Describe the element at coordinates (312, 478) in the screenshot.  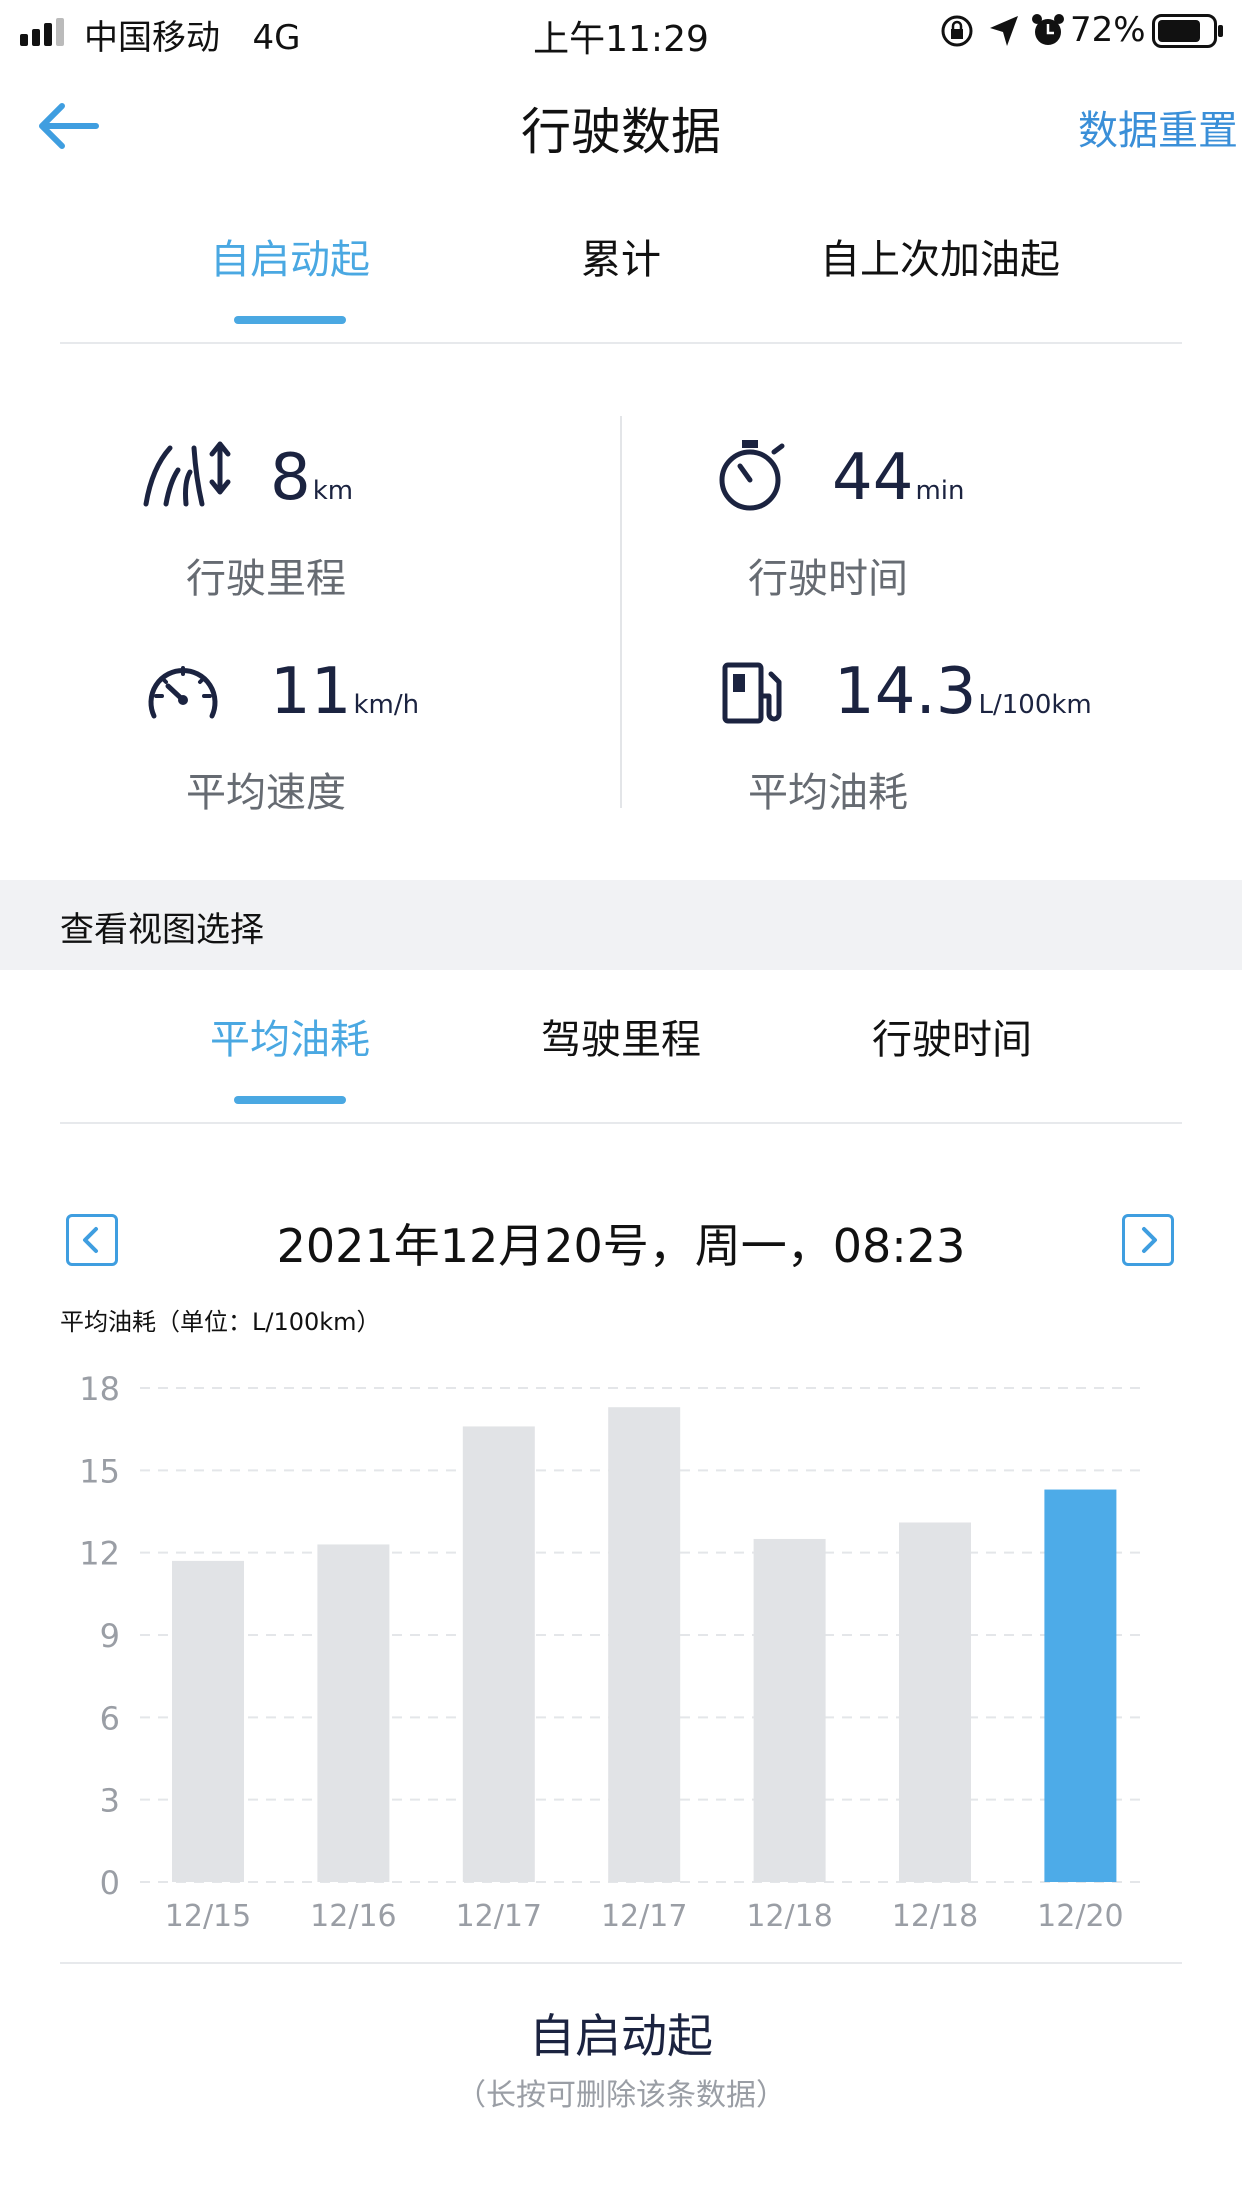
I see `distance-value: 8km` at that location.